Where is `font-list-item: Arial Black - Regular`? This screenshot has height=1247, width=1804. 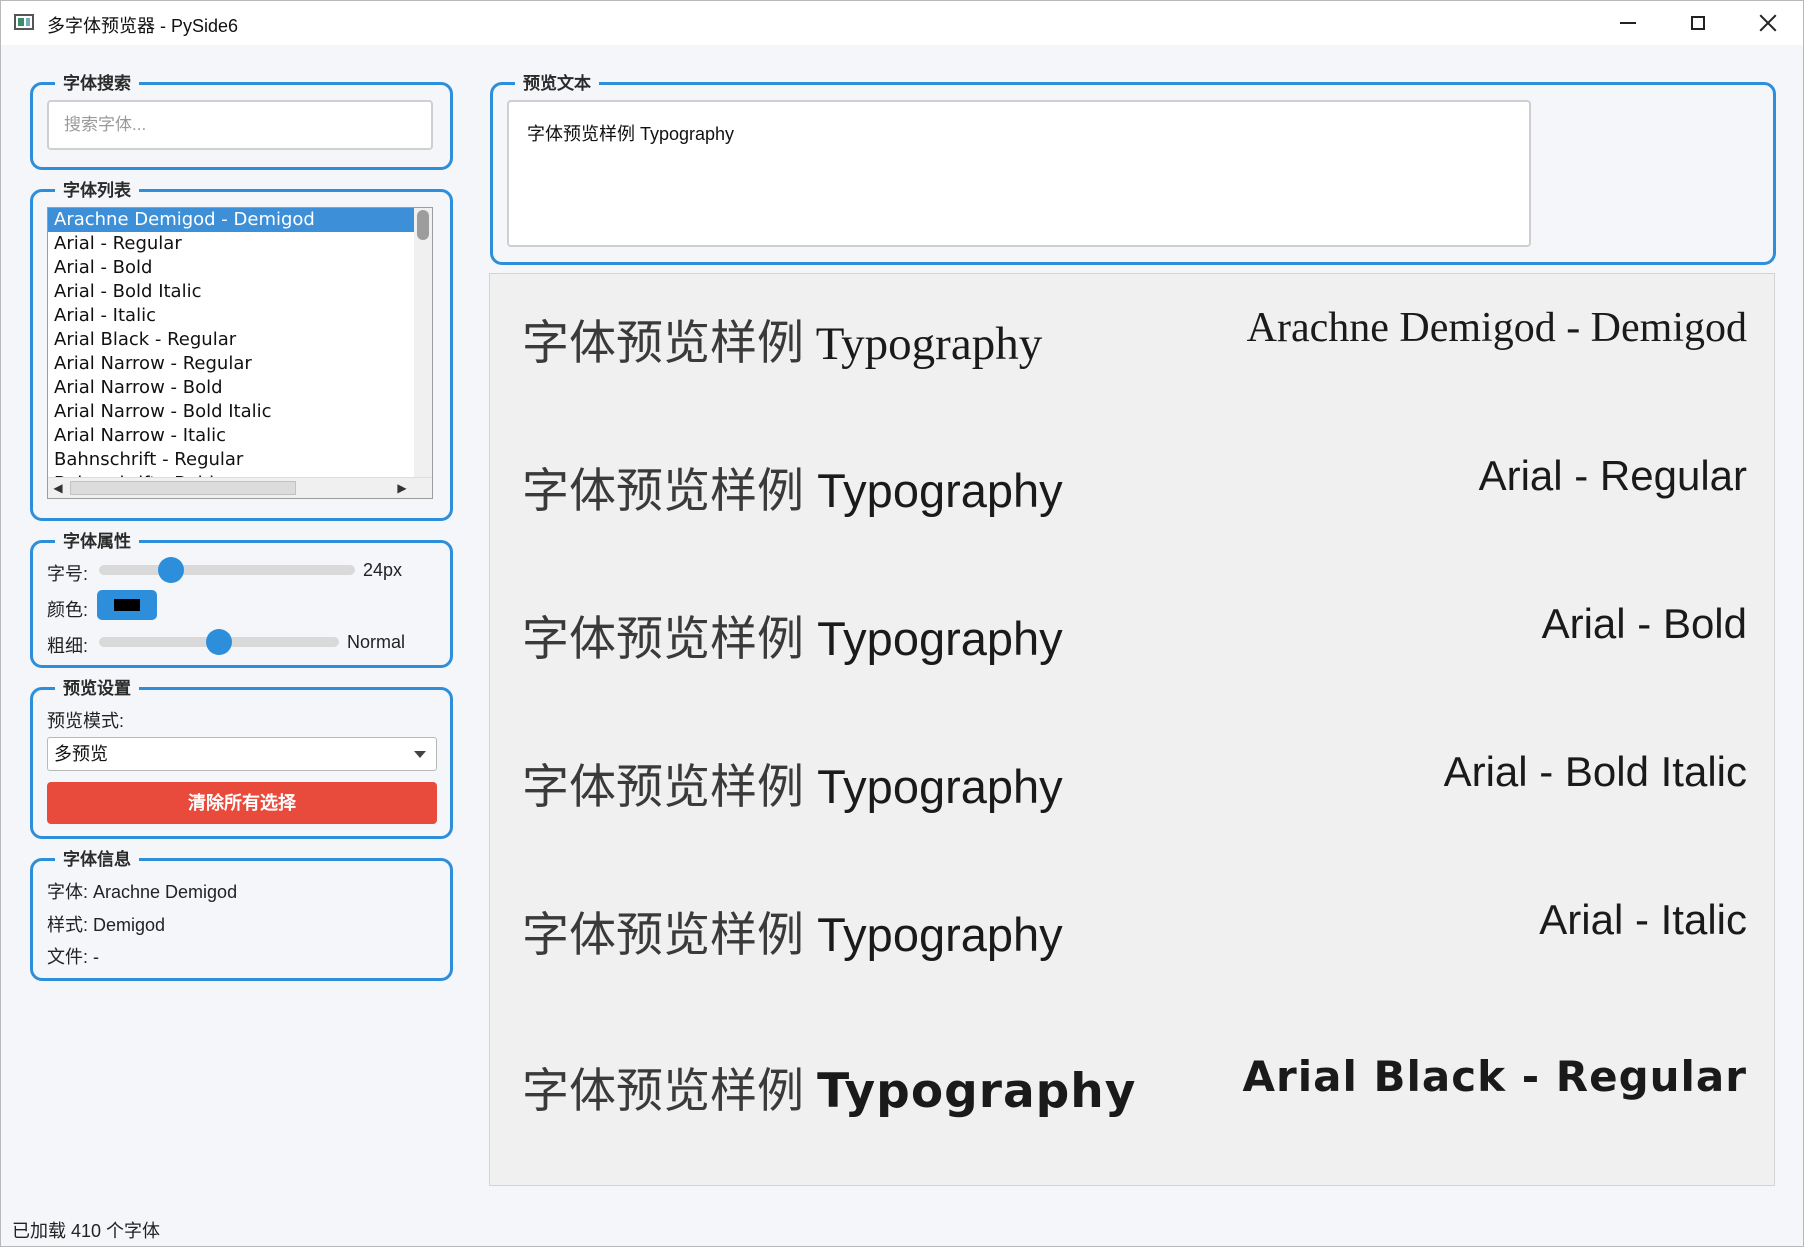 font-list-item: Arial Black - Regular is located at coordinates (240, 340).